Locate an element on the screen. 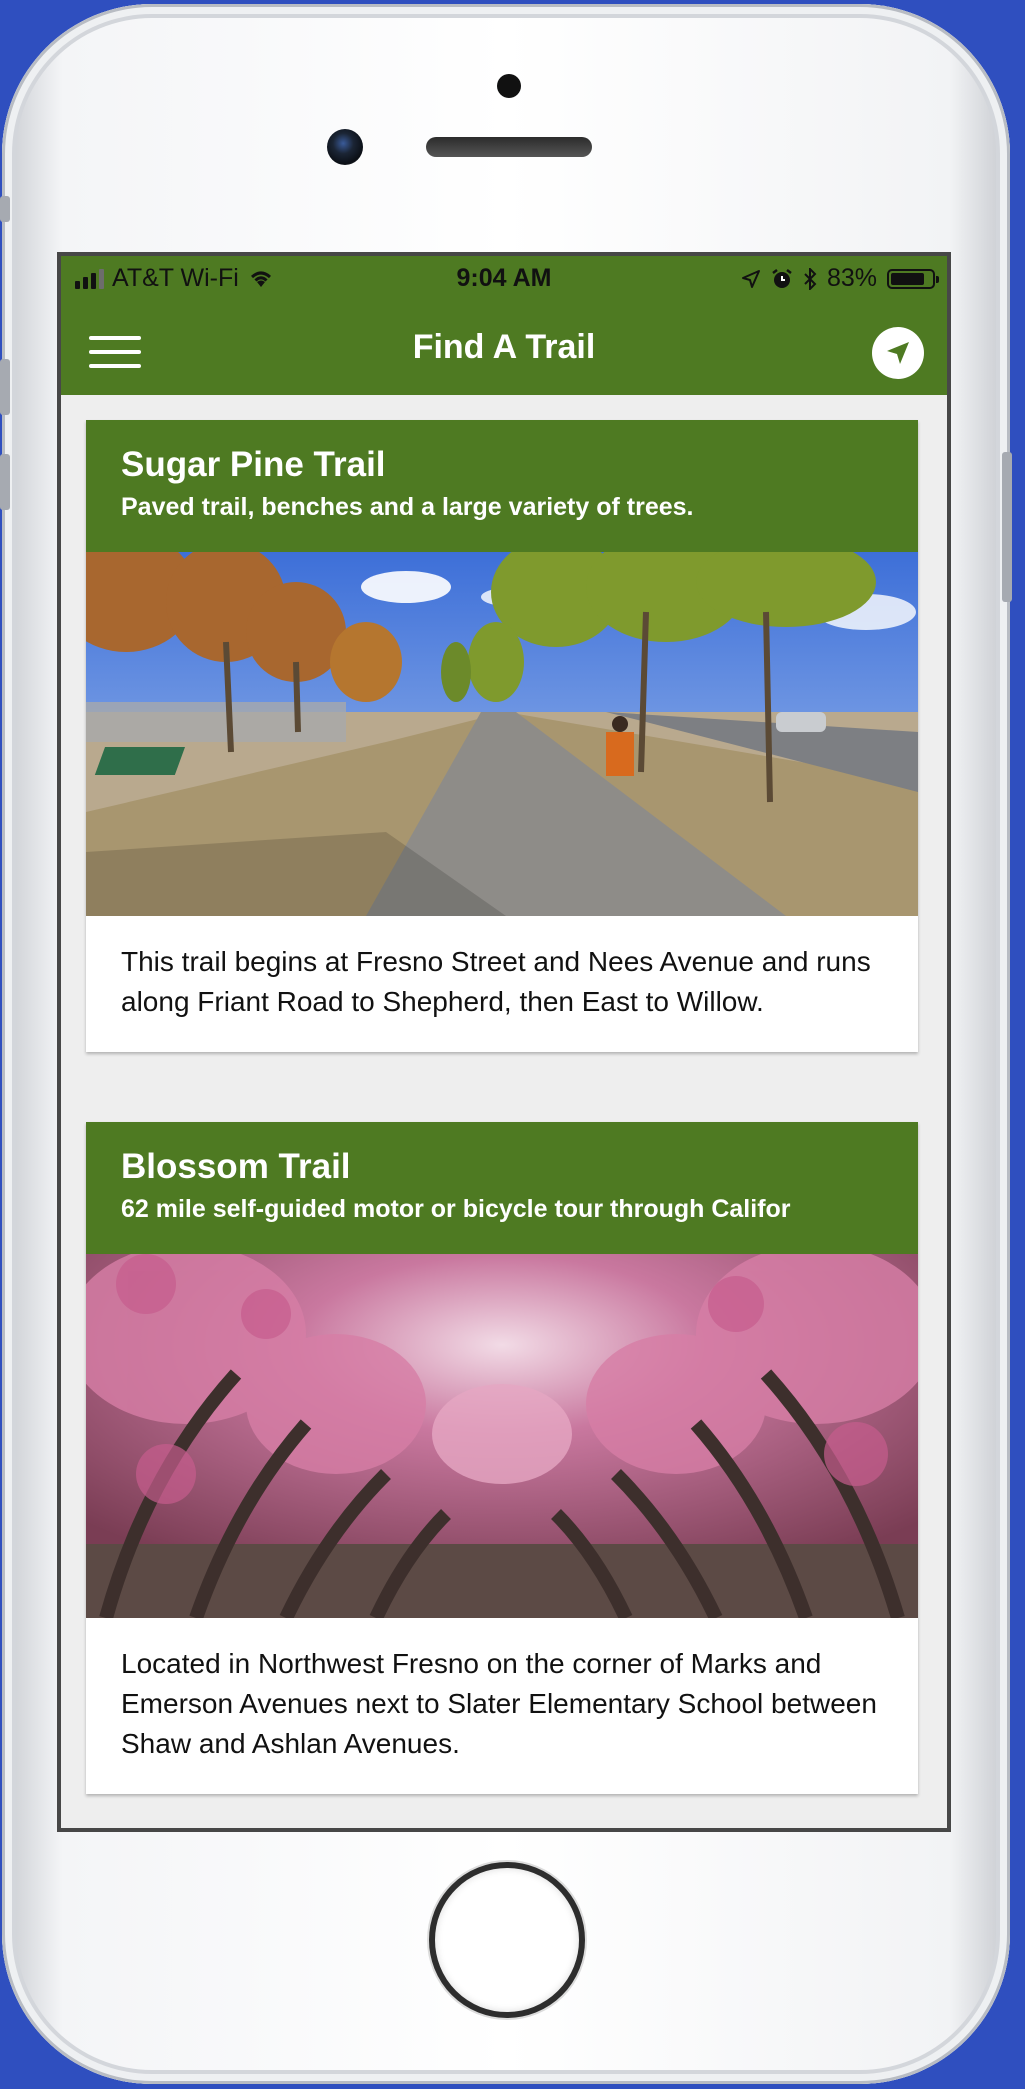  alarm-icon is located at coordinates (782, 278).